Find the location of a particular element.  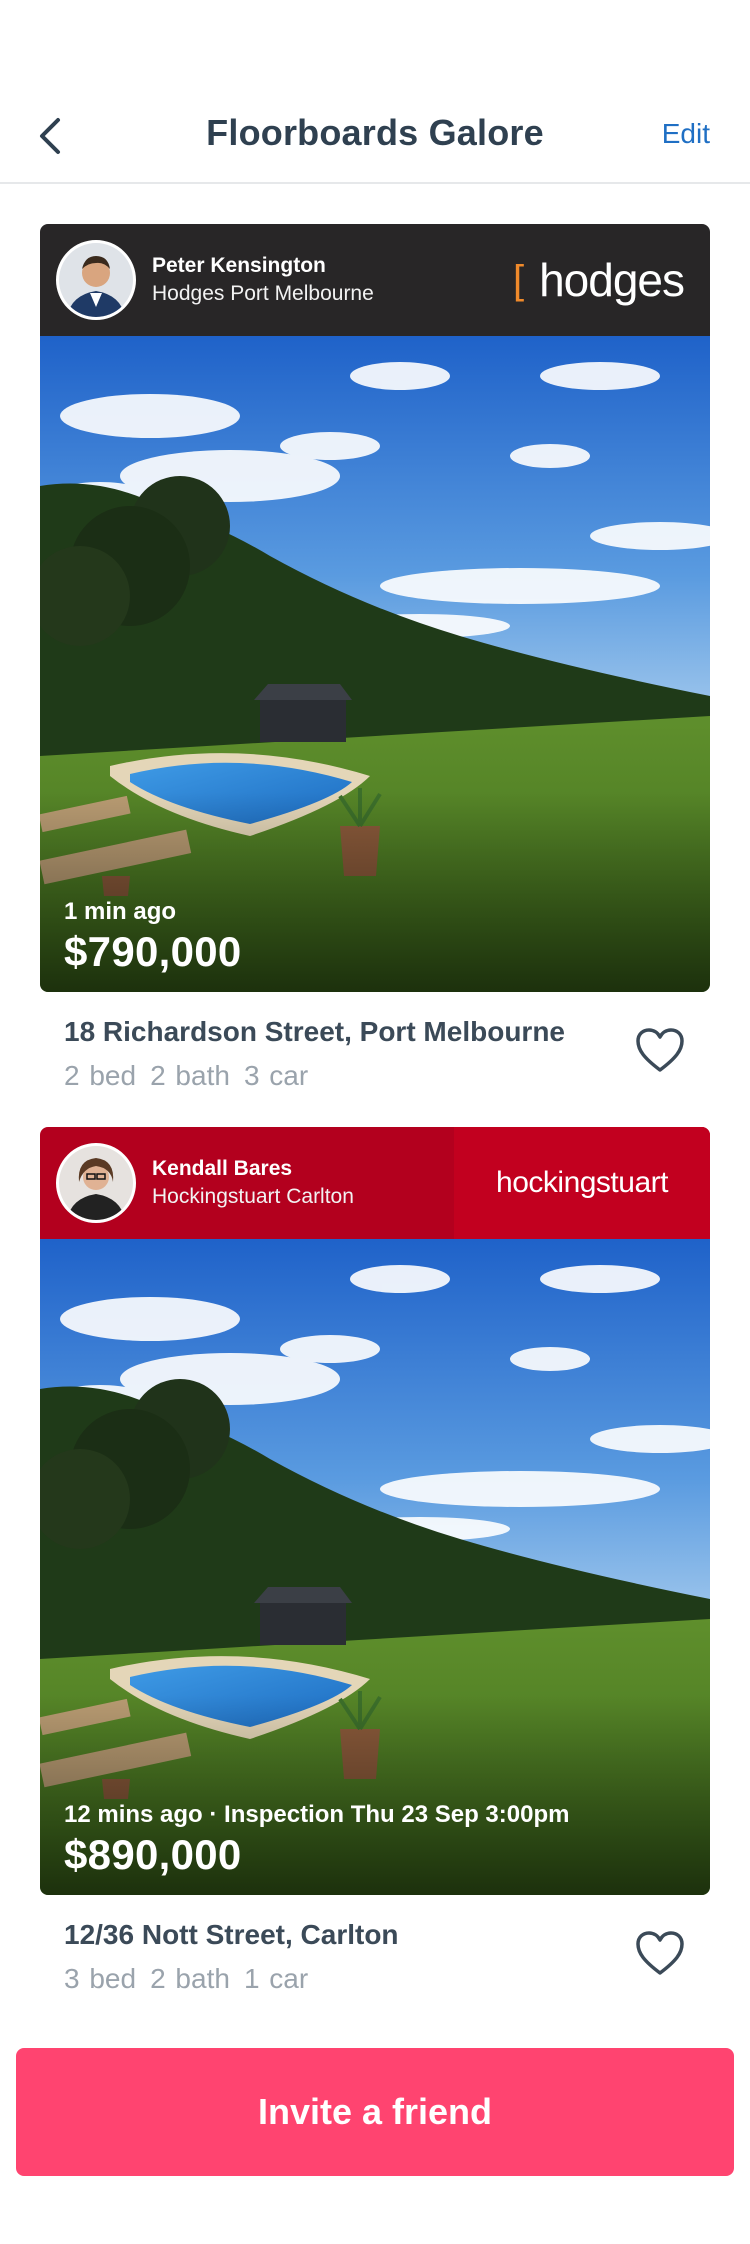

listing-address: 18 Richardson Street, Port Melbourne is located at coordinates (314, 1031).